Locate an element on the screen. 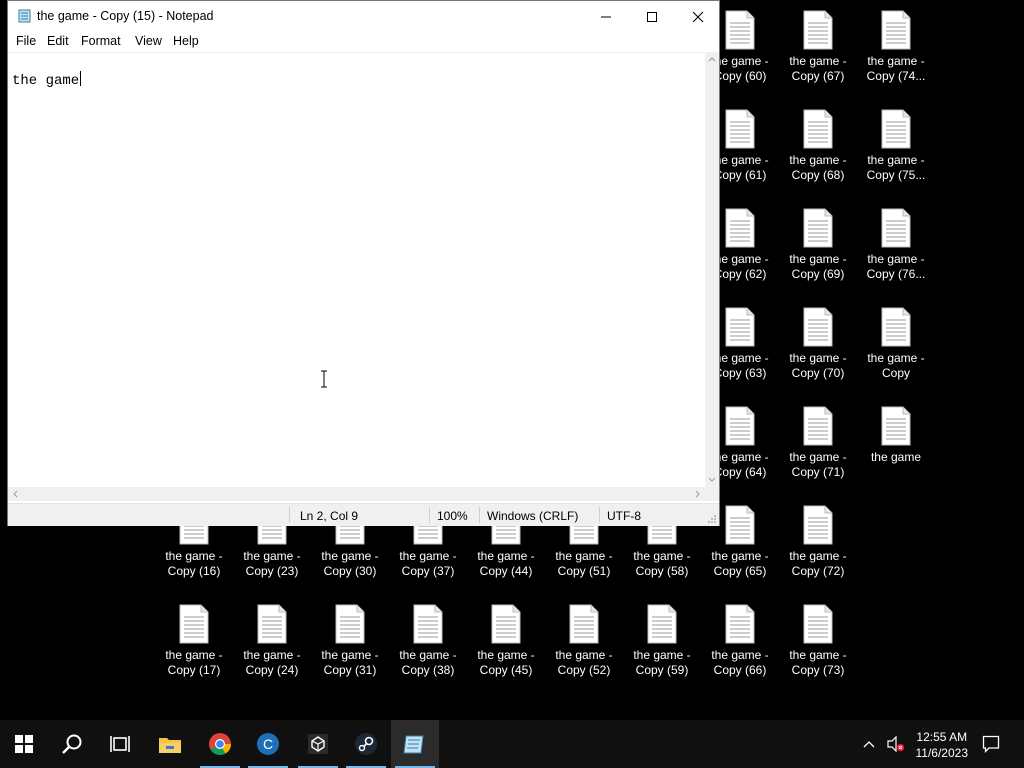  title-bar: the game - Copy (15) - Notepad is located at coordinates (363, 16).